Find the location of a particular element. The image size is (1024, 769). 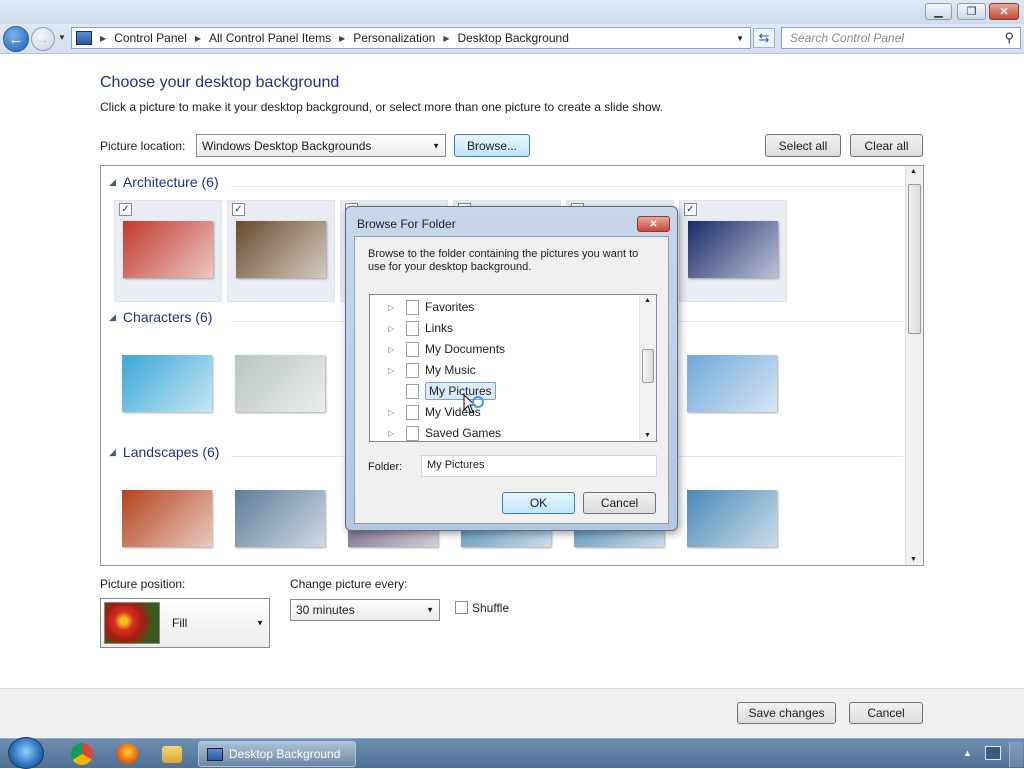

address-dropdown-icon: ▼ is located at coordinates (740, 38).